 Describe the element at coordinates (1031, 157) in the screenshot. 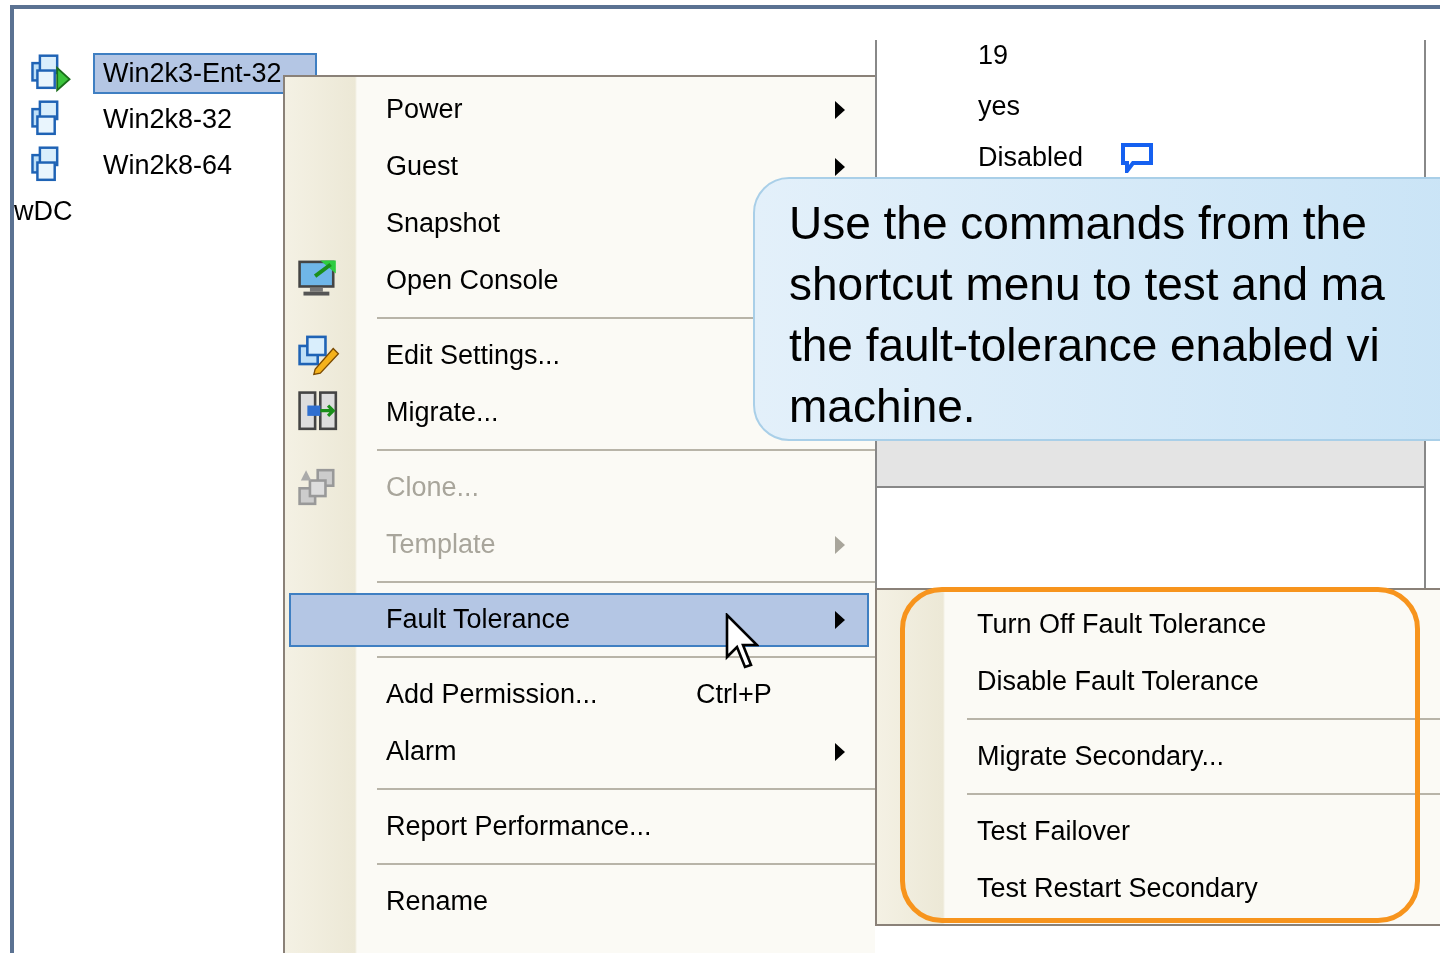

I see `detail-value: Disabled` at that location.